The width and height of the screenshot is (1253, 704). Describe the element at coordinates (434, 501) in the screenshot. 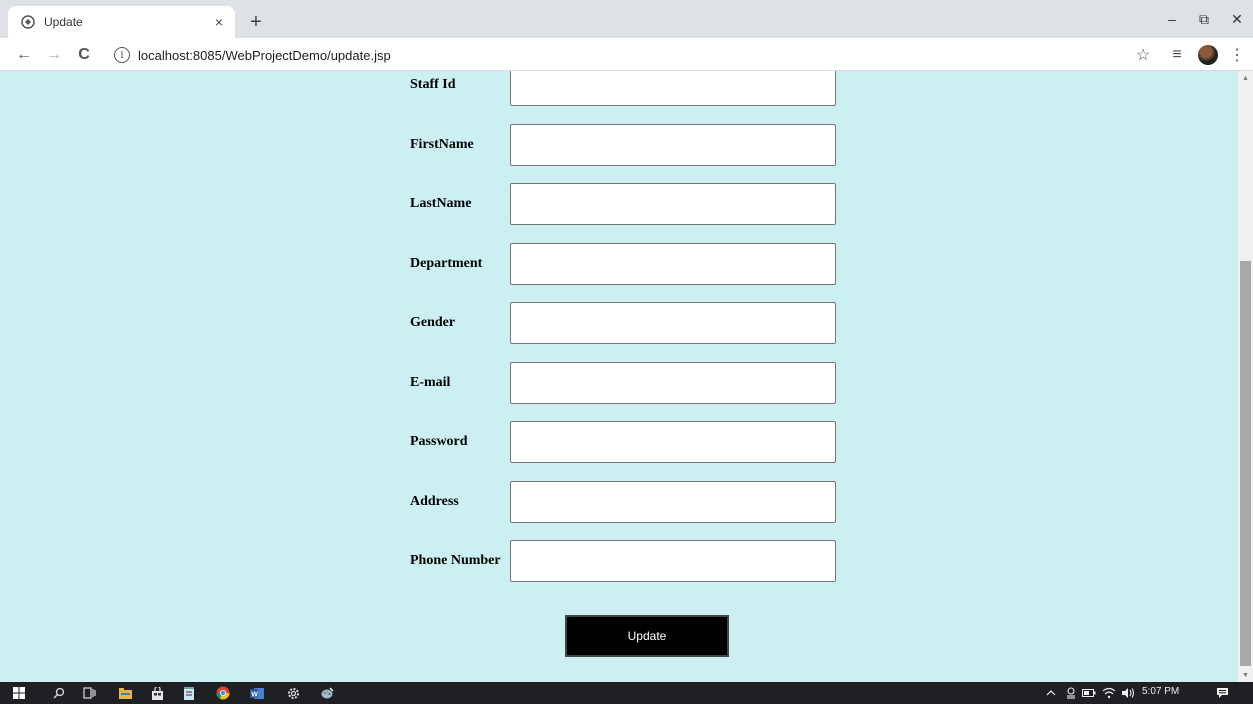

I see `address-label: Address` at that location.